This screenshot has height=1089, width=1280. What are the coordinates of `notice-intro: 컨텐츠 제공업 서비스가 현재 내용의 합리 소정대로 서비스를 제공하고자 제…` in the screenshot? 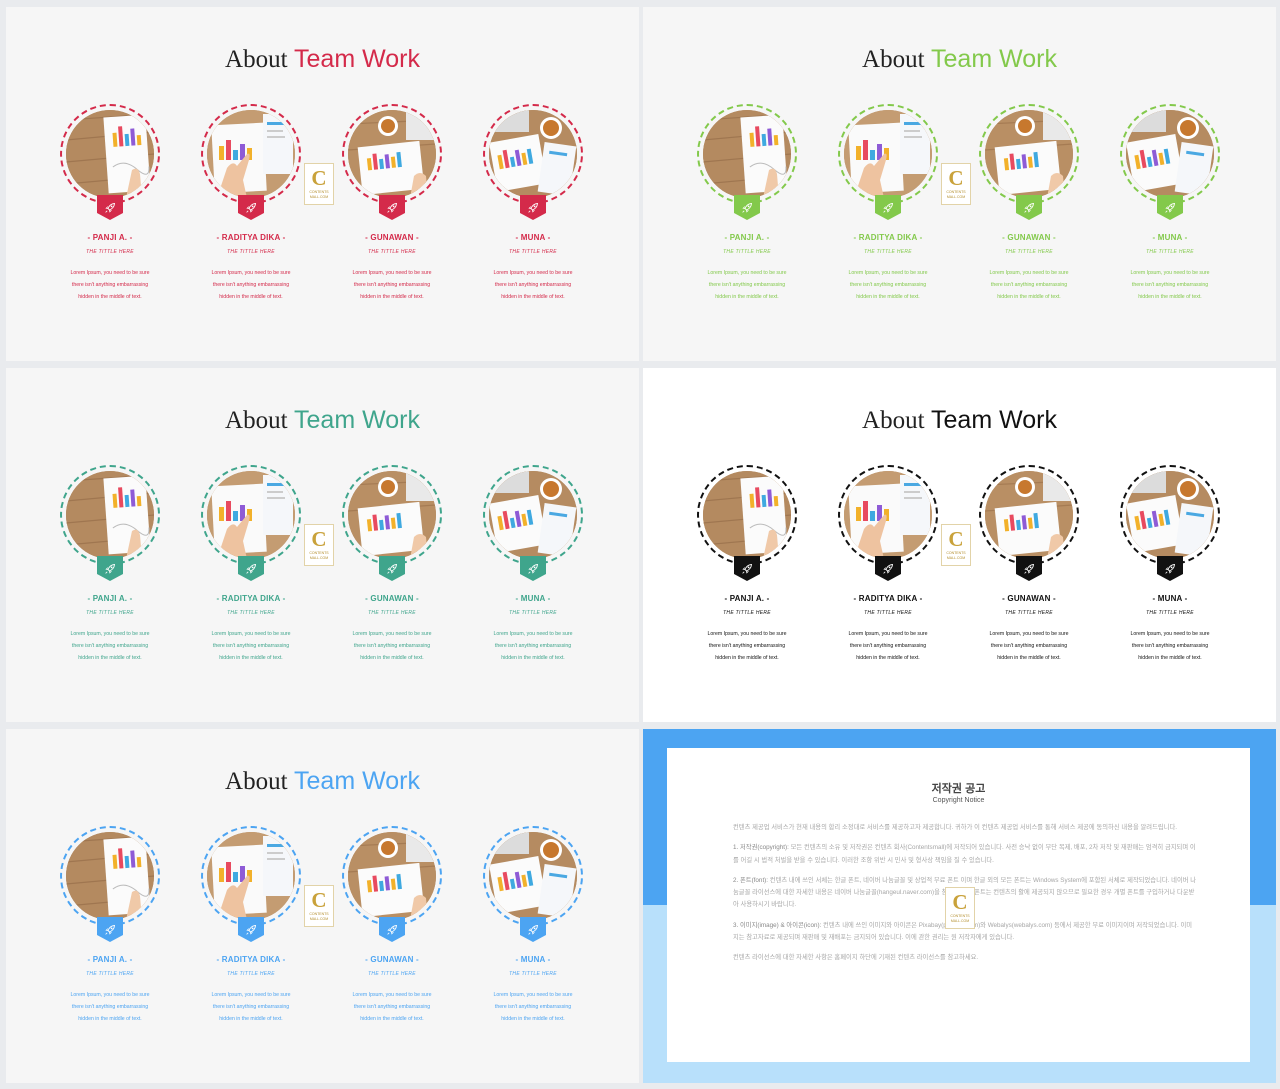 It's located at (955, 827).